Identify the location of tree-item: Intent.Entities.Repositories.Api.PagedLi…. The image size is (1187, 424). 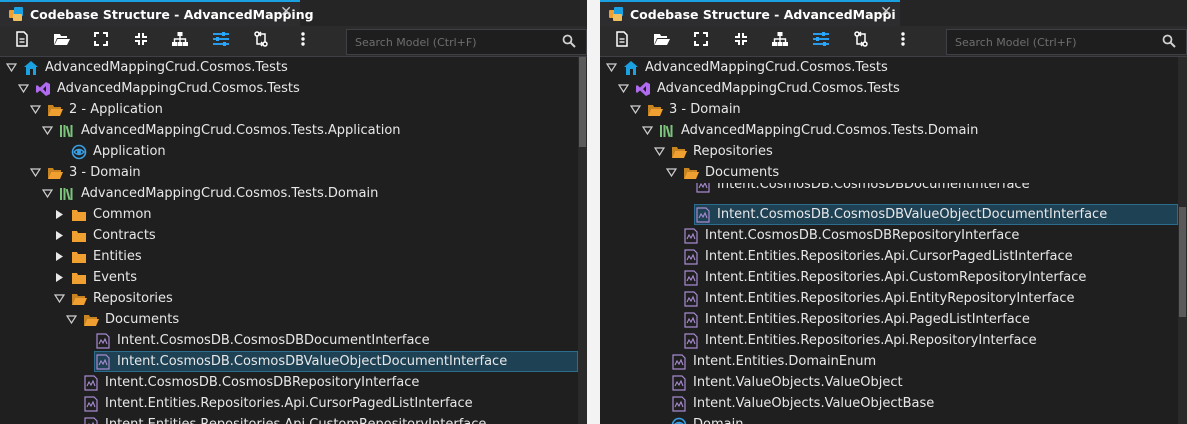
(889, 319).